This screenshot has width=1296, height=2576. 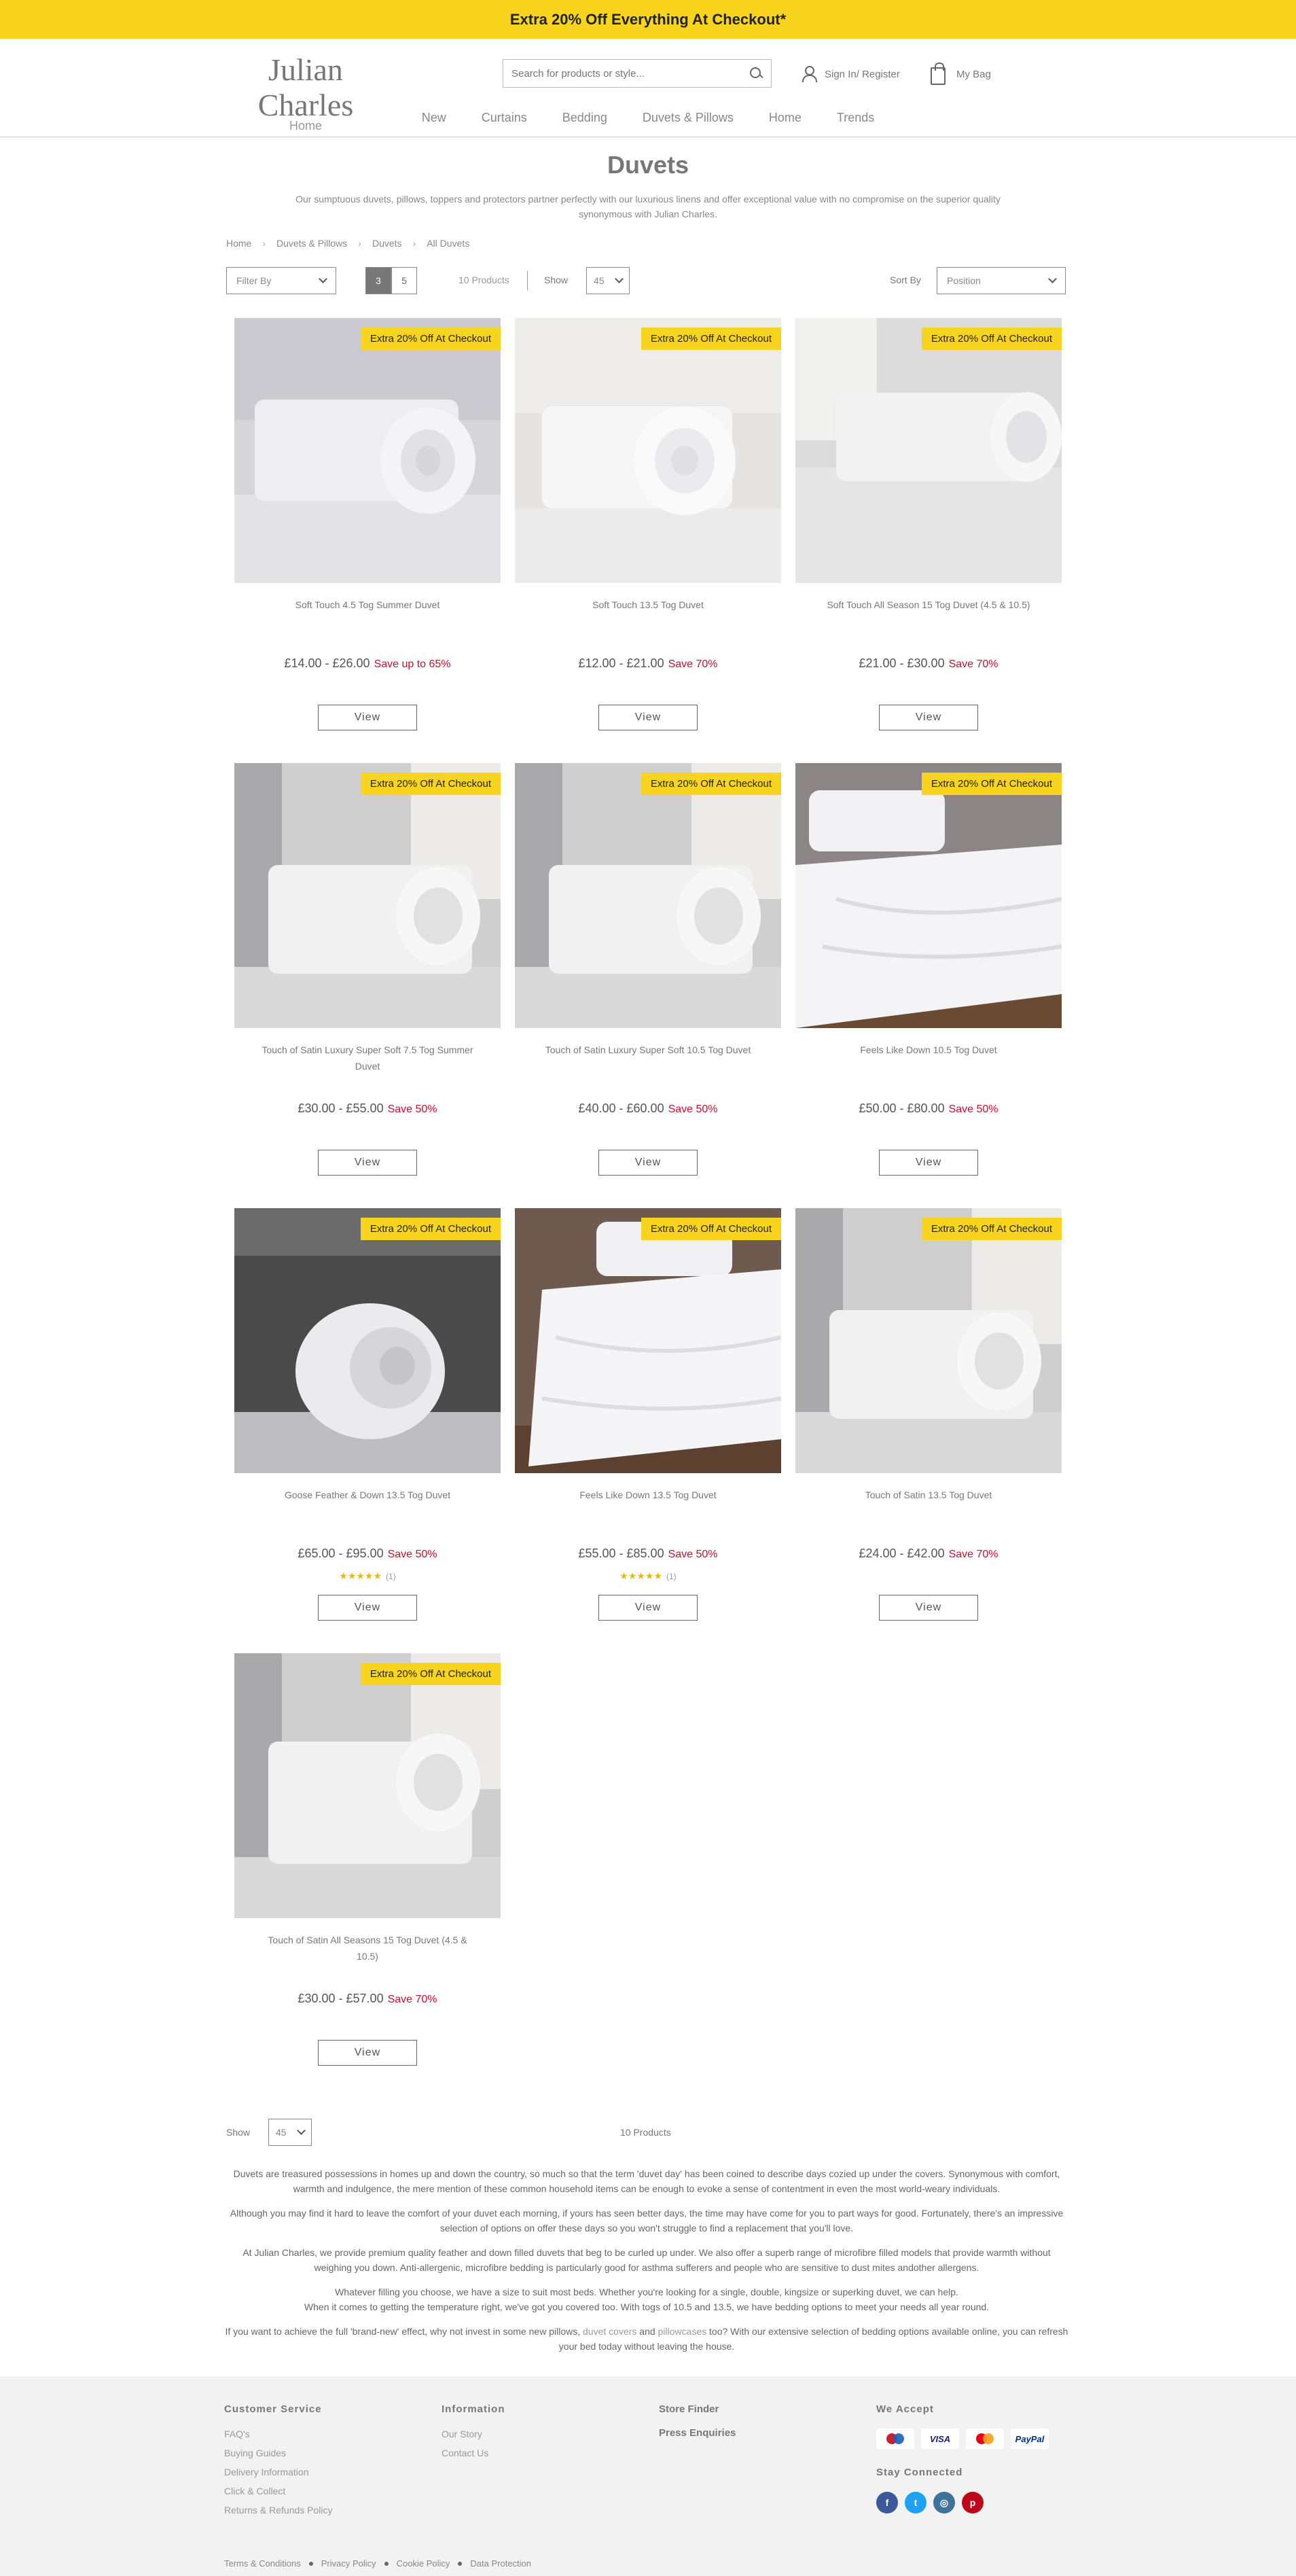 What do you see at coordinates (928, 1058) in the screenshot?
I see `product-name: Feels Like Down 10.5 Tog Duvet` at bounding box center [928, 1058].